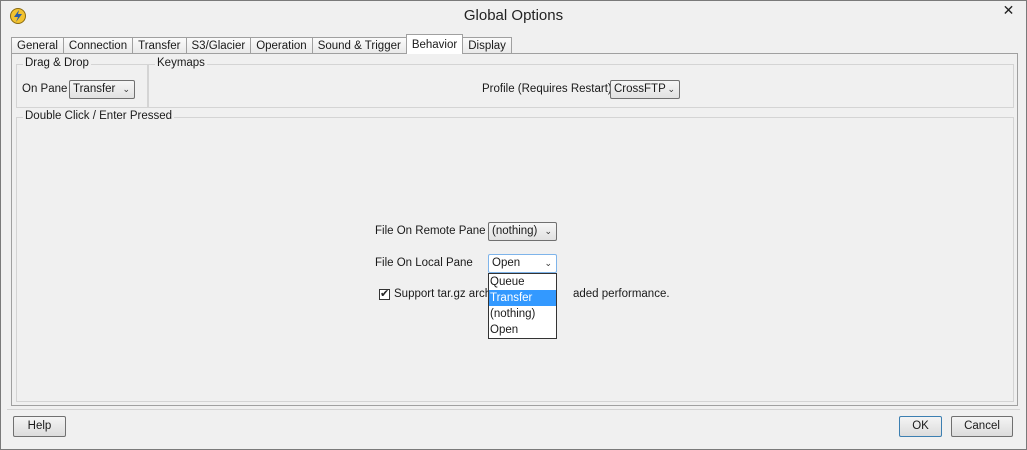 This screenshot has width=1027, height=450. I want to click on tab-general: General, so click(37, 45).